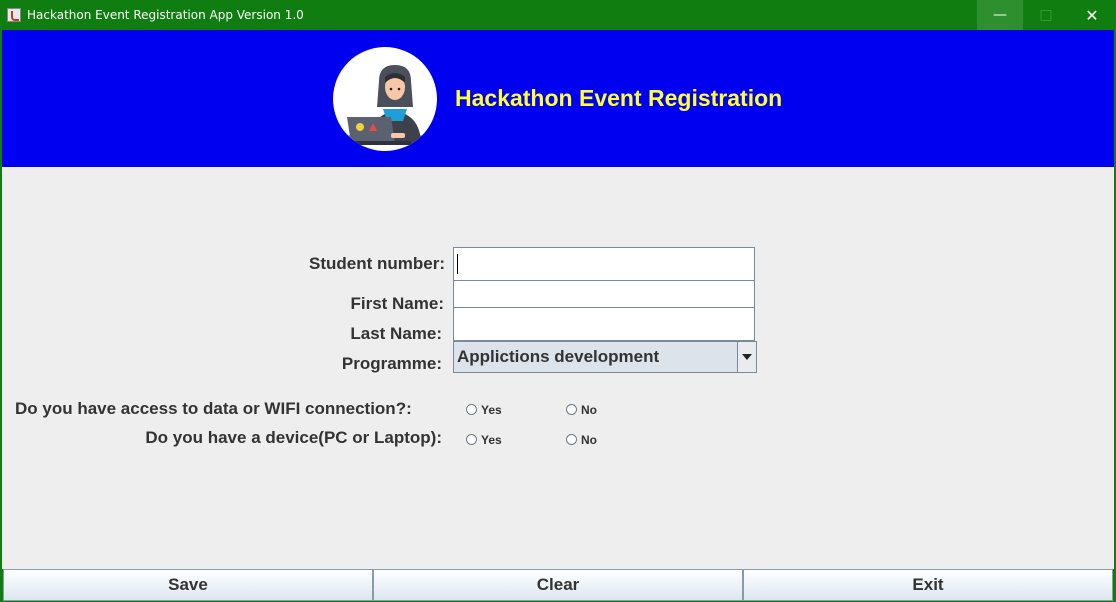 This screenshot has width=1116, height=602. Describe the element at coordinates (293, 437) in the screenshot. I see `device-question-label: Do you have a device(PC or Laptop):` at that location.